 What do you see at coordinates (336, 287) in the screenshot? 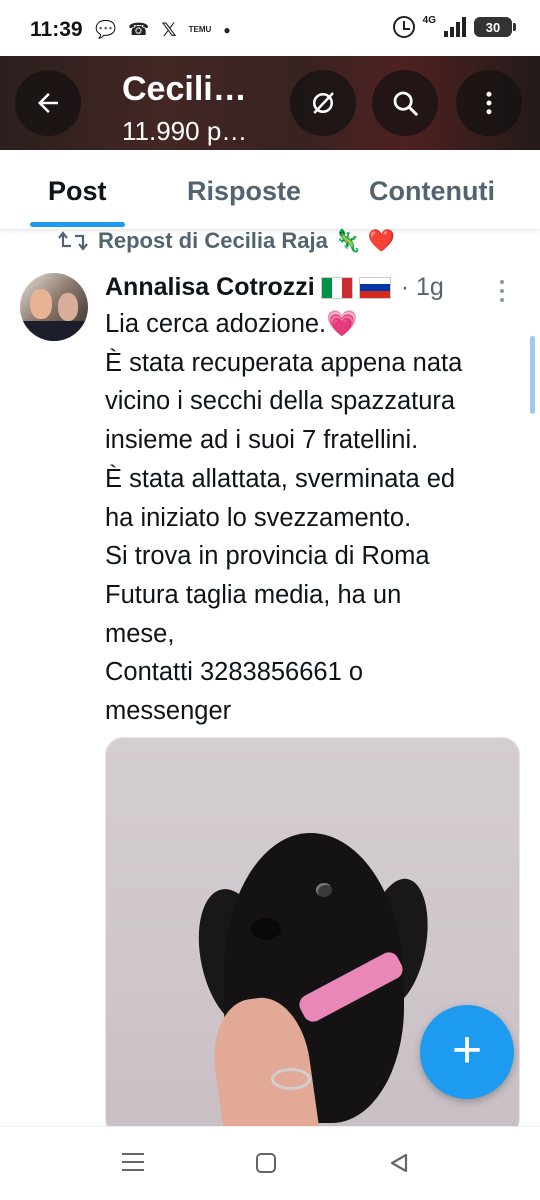
I see `italy-flag-icon` at bounding box center [336, 287].